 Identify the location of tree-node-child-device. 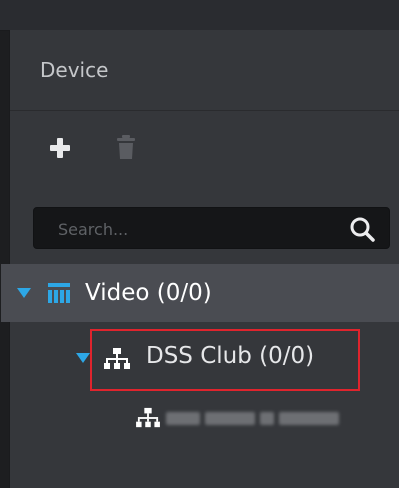
(256, 418).